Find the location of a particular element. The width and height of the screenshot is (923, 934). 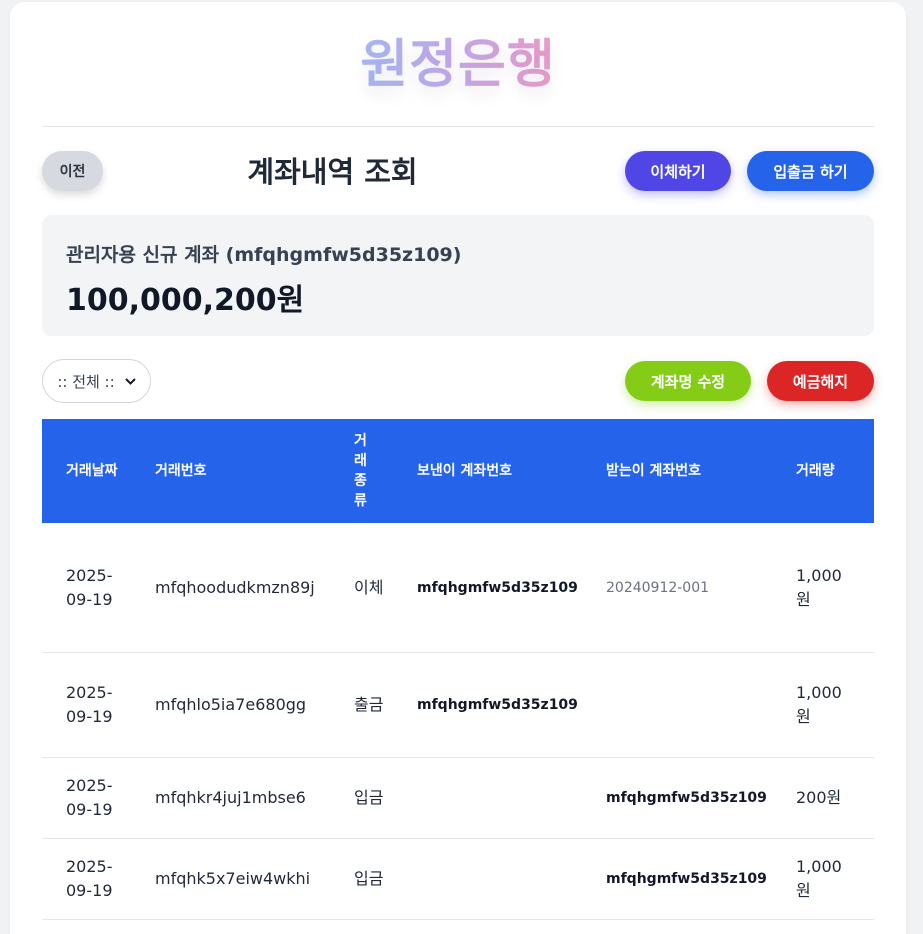

cell-type: 출금 is located at coordinates (369, 704).